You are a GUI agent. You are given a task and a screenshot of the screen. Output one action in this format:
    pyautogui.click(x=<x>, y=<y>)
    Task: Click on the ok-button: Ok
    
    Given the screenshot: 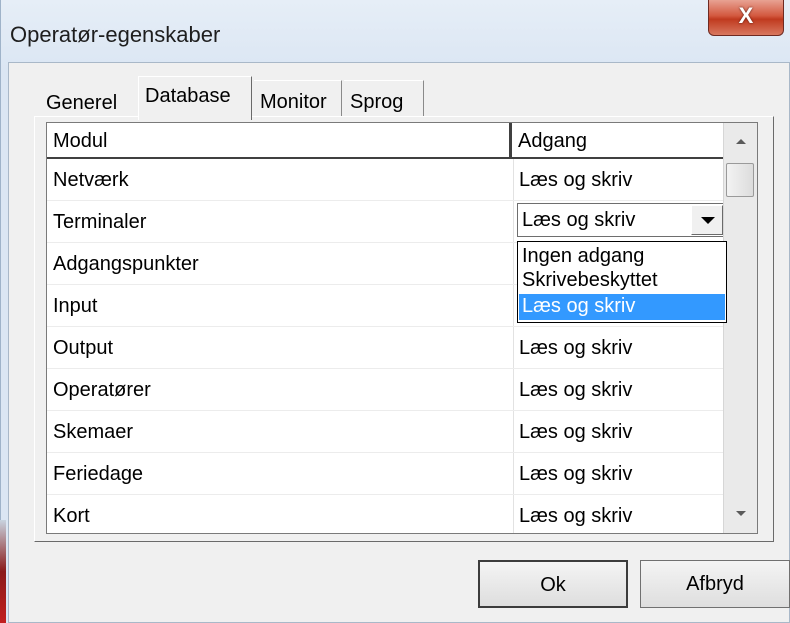 What is the action you would take?
    pyautogui.click(x=553, y=584)
    